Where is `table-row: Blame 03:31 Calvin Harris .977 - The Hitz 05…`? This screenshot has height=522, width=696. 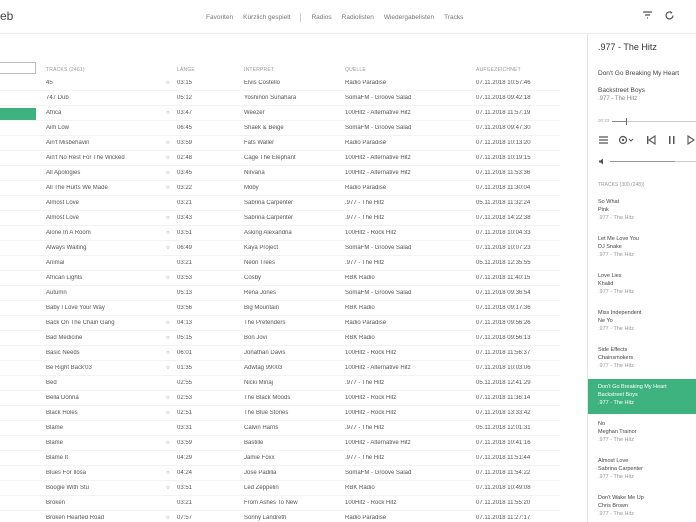 table-row: Blame 03:31 Calvin Harris .977 - The Hitz 05… is located at coordinates (280, 428).